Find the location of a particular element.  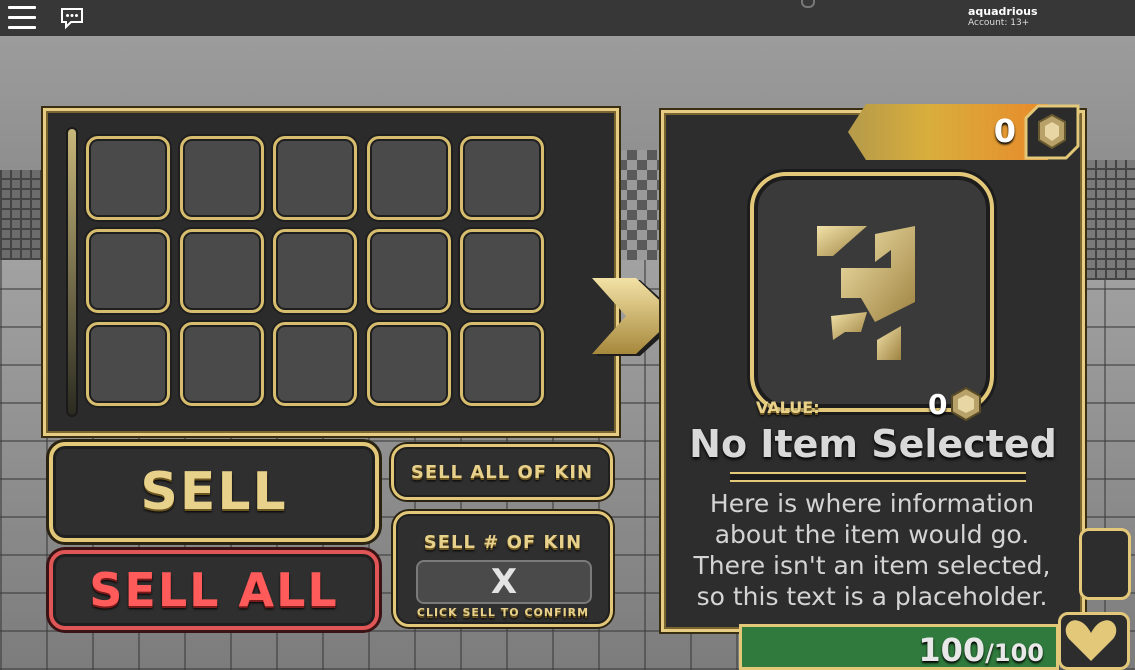

health-bar: 100/100 is located at coordinates (899, 647).